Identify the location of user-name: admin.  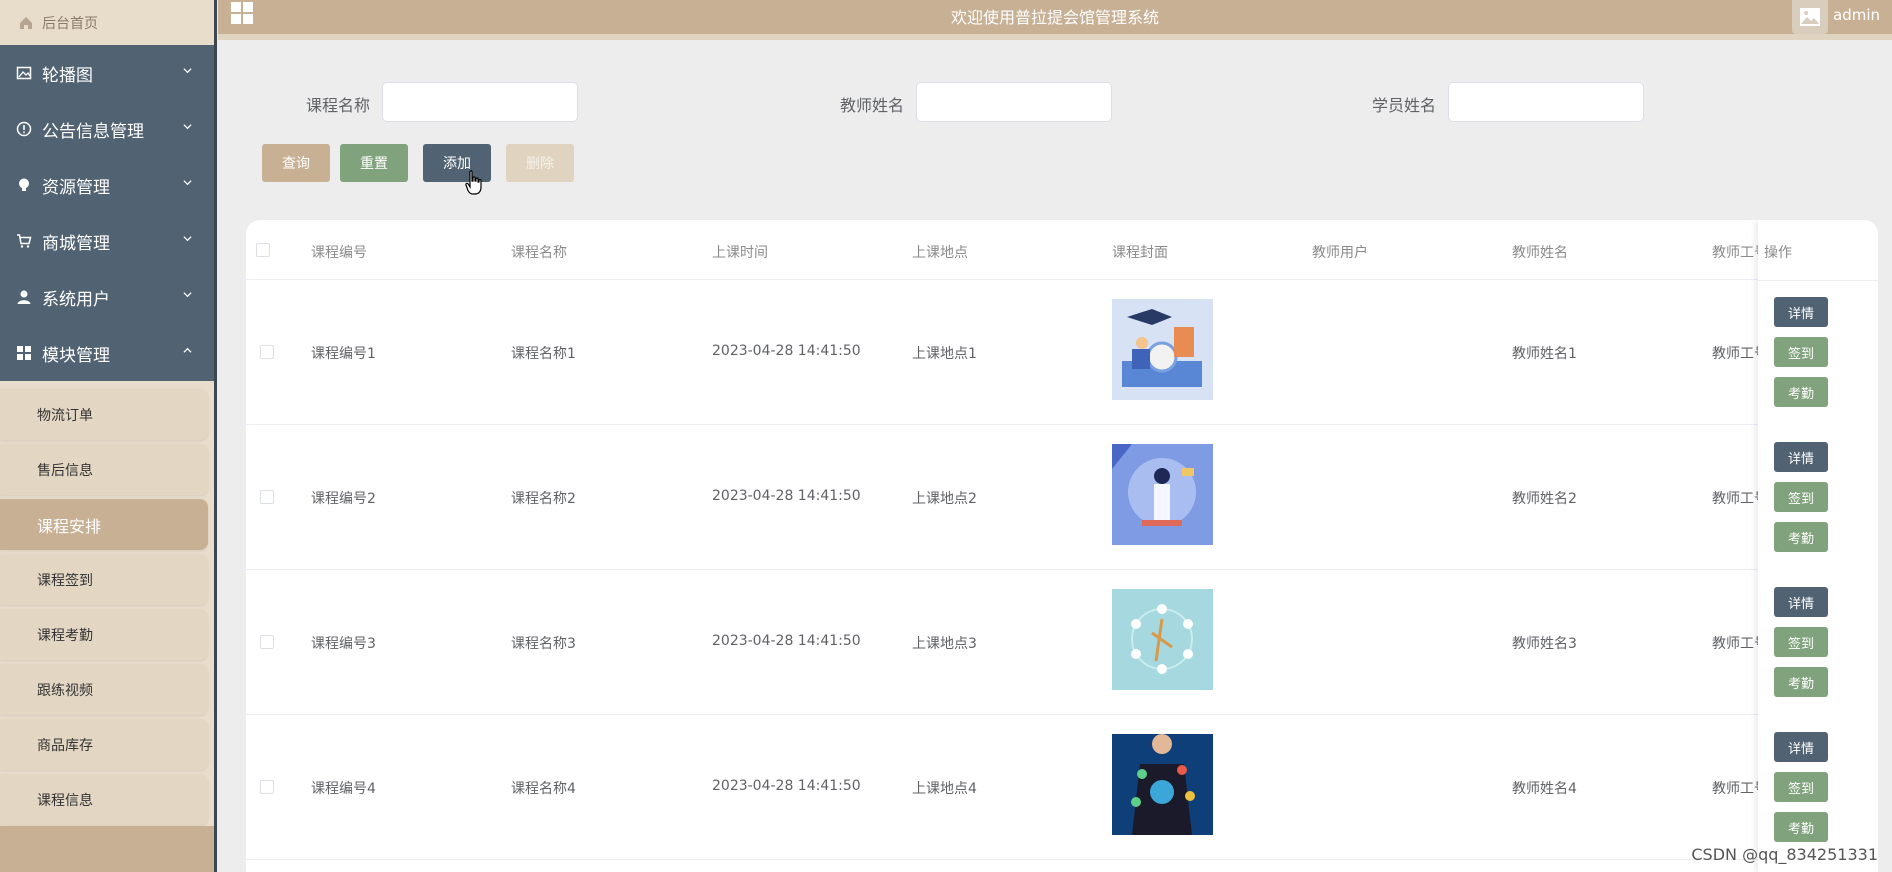
(1856, 15).